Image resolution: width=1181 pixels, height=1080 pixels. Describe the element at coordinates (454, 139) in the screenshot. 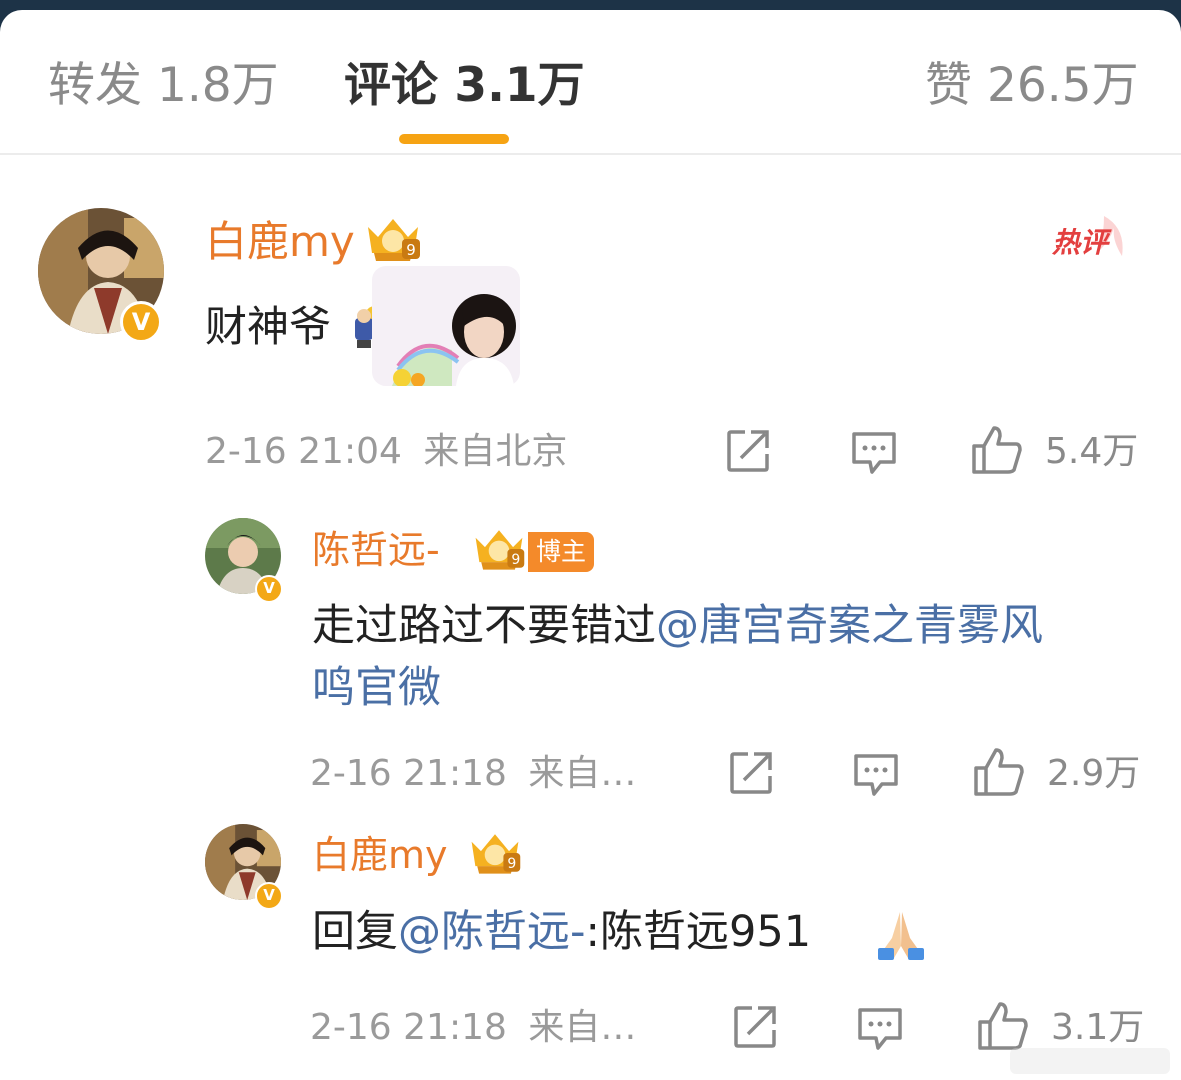

I see `active-tab-indicator` at that location.